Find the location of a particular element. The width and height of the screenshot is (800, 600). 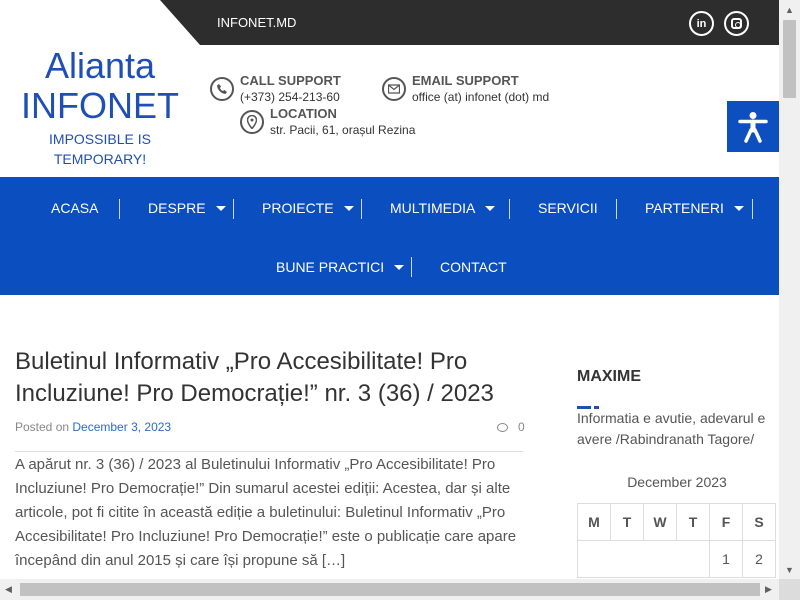

scrollbar-corner is located at coordinates (789, 589).